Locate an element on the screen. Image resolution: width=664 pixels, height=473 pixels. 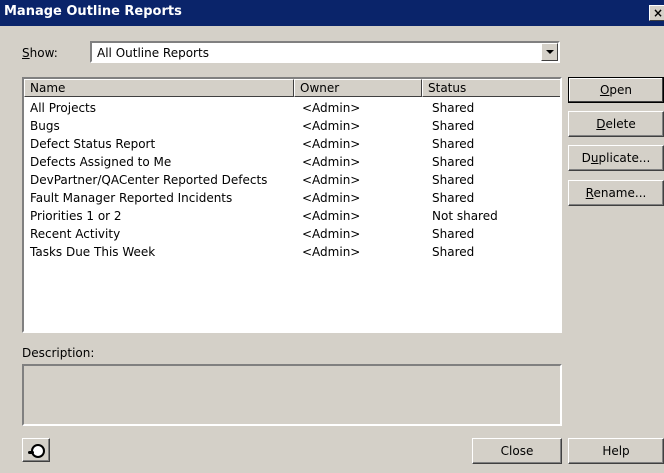
list-item: Defect Status Report <Admin> Shared is located at coordinates (292, 144).